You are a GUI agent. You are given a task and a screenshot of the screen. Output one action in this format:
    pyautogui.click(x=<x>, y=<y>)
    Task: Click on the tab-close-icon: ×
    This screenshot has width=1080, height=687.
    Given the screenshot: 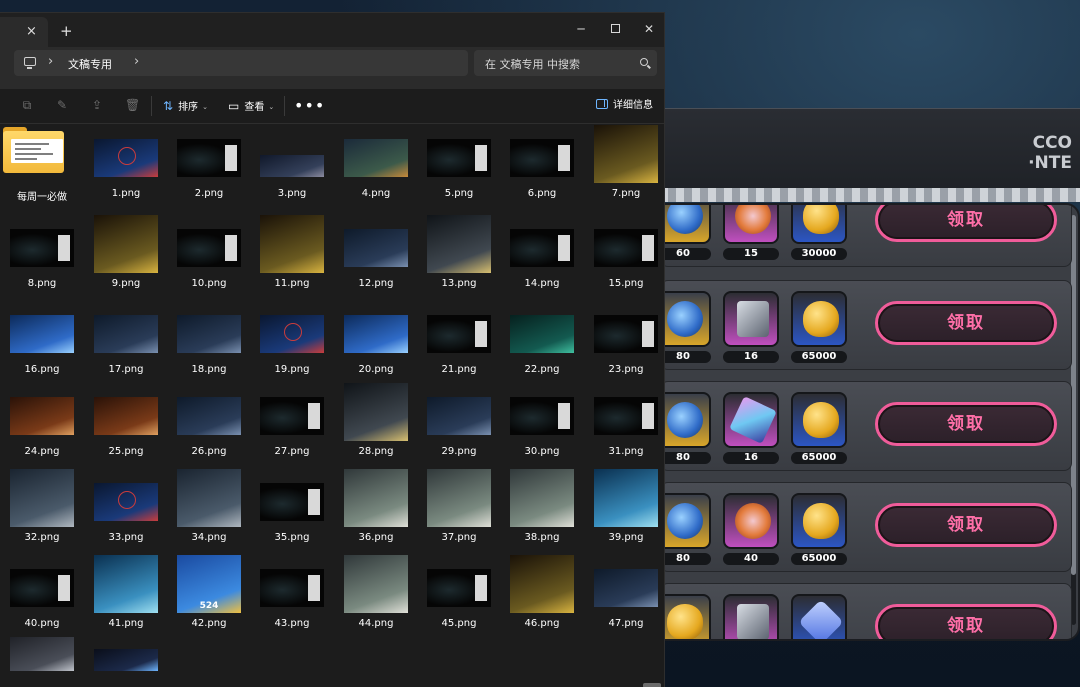 What is the action you would take?
    pyautogui.click(x=31, y=31)
    